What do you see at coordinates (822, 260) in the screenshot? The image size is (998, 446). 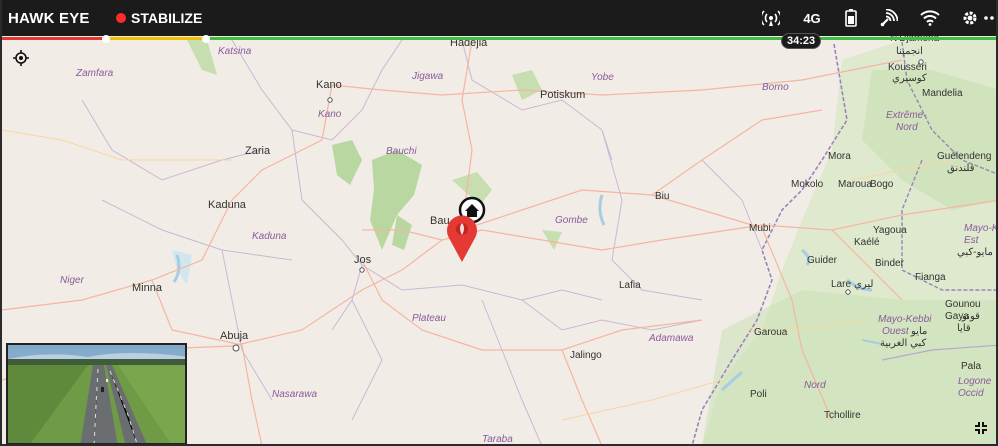 I see `place-guider: Guider` at bounding box center [822, 260].